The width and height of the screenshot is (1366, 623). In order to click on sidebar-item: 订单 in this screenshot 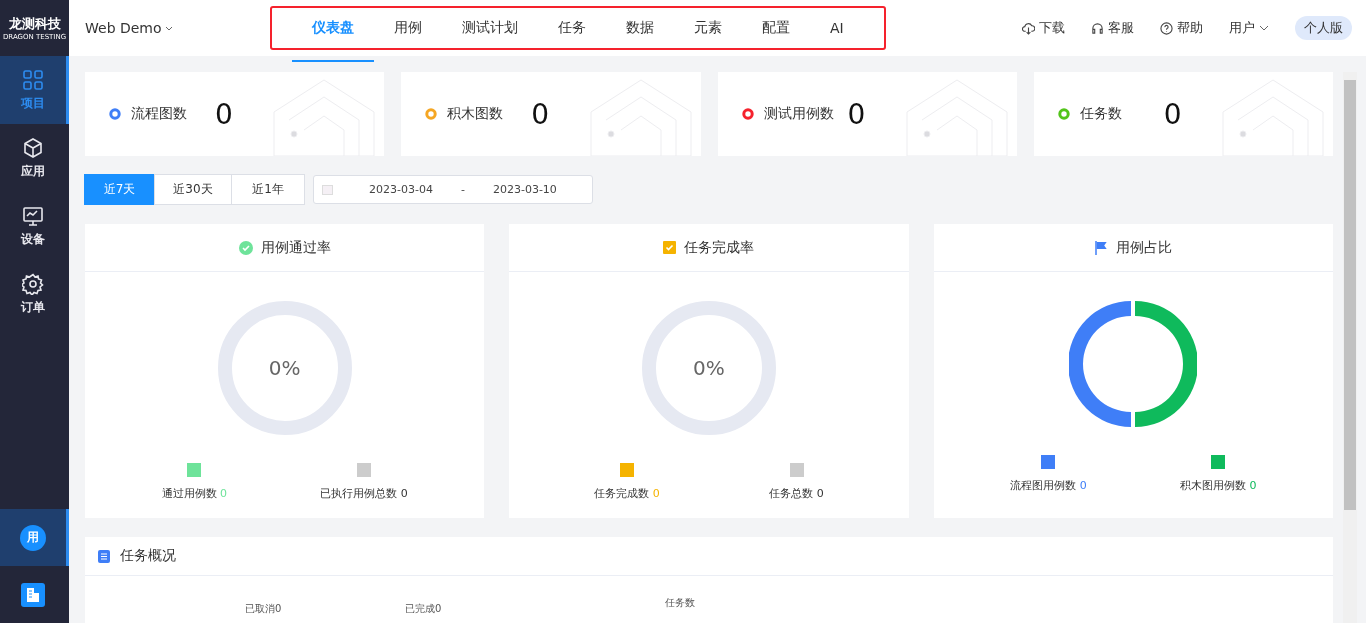, I will do `click(34, 294)`.